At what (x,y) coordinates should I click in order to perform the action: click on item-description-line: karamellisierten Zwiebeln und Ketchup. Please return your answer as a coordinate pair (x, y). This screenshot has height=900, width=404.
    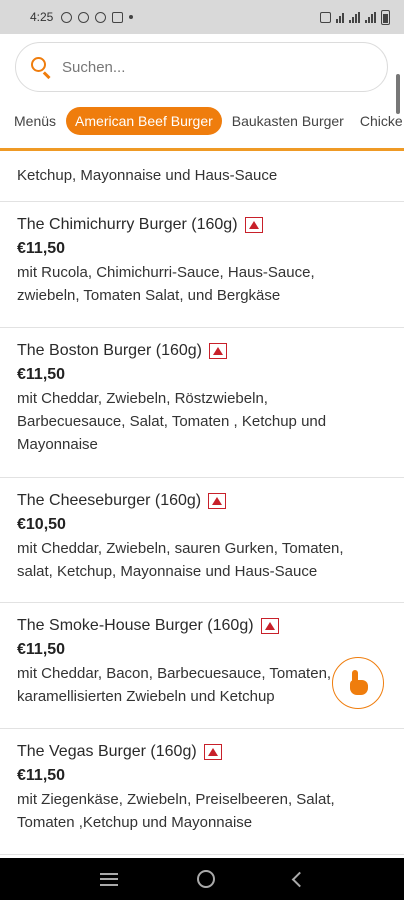
    Looking at the image, I should click on (146, 696).